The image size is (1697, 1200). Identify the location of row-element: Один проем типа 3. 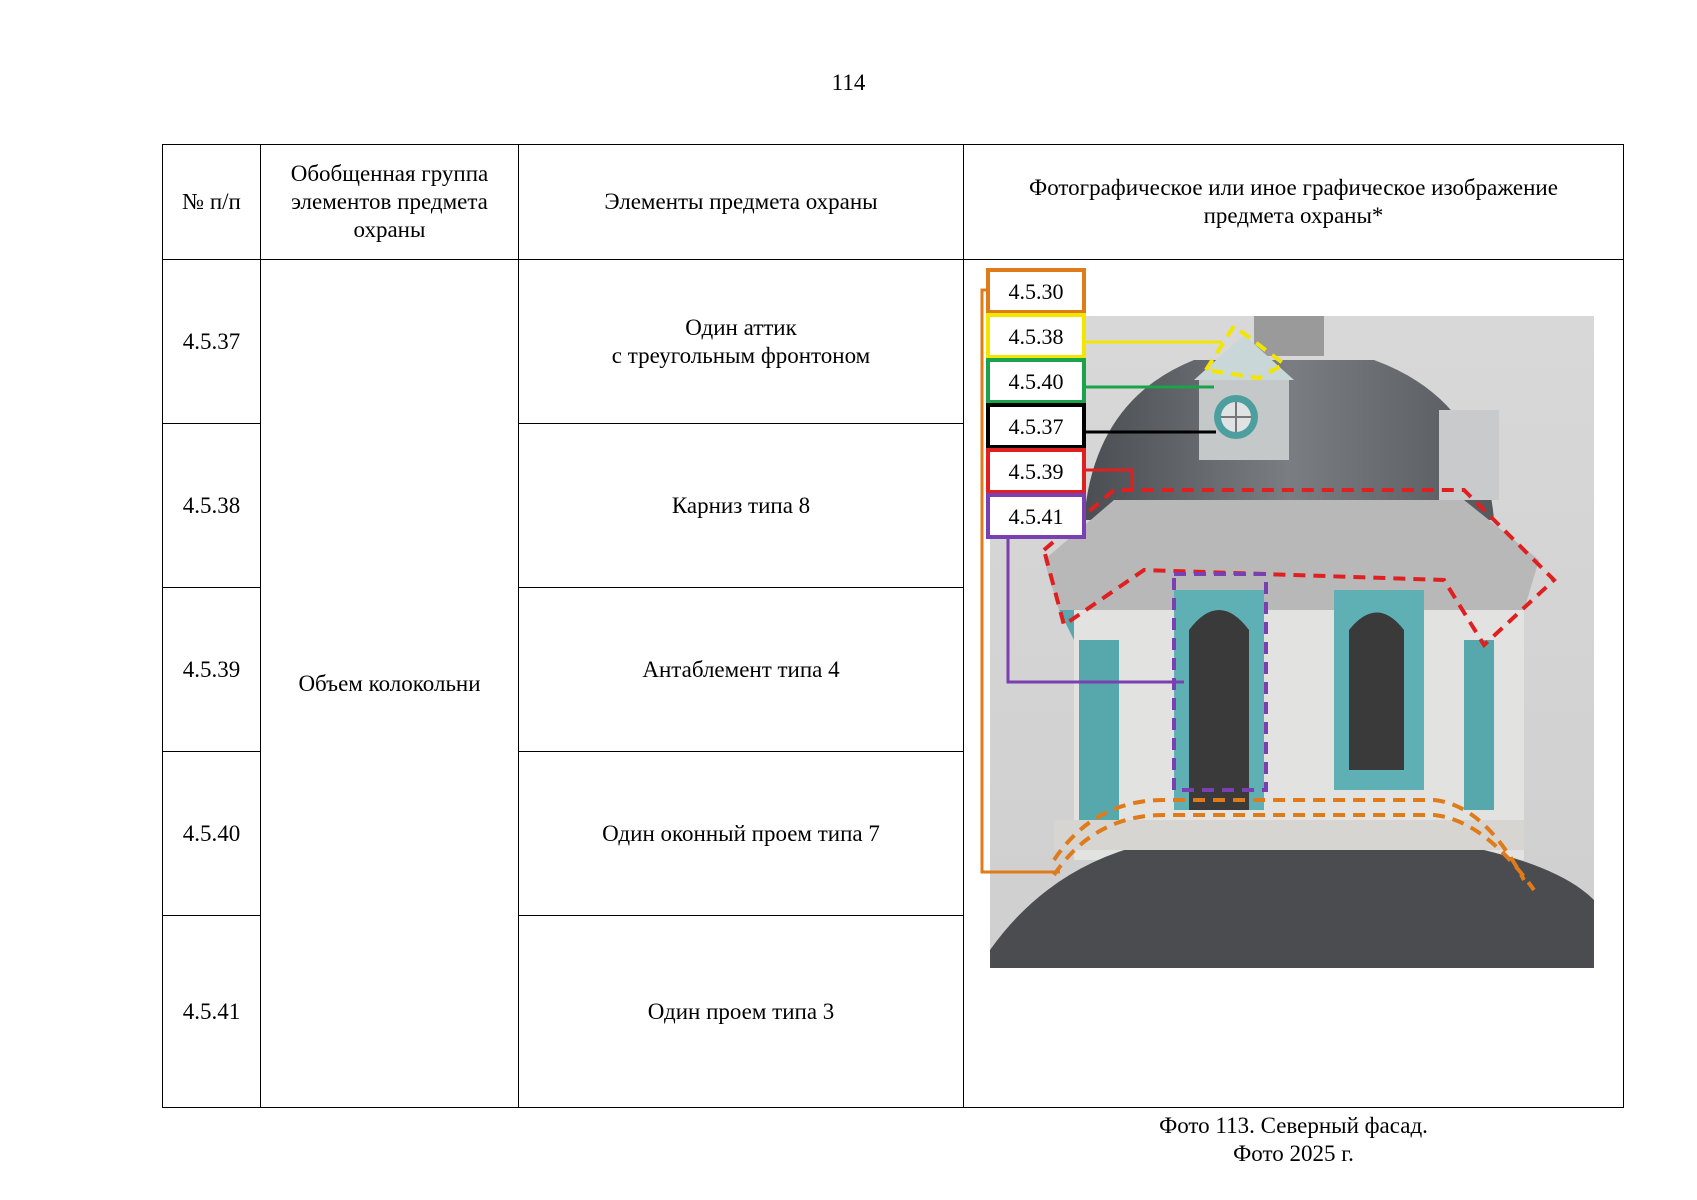
(741, 1011).